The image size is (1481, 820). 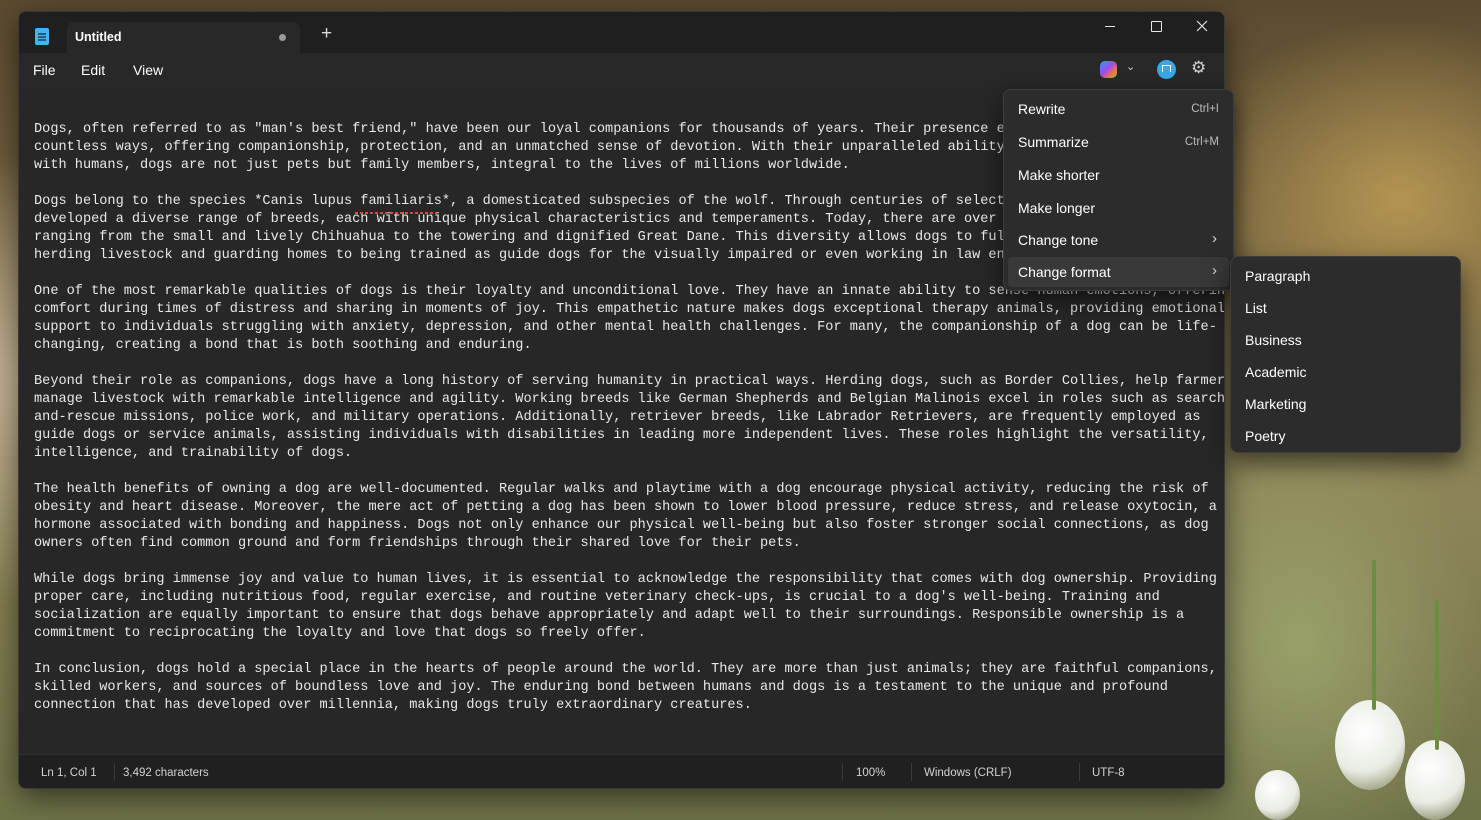 I want to click on close-button, so click(x=1201, y=27).